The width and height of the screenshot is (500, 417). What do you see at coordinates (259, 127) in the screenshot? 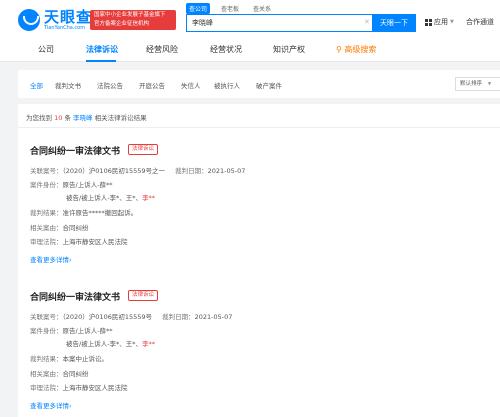
I see `divider` at bounding box center [259, 127].